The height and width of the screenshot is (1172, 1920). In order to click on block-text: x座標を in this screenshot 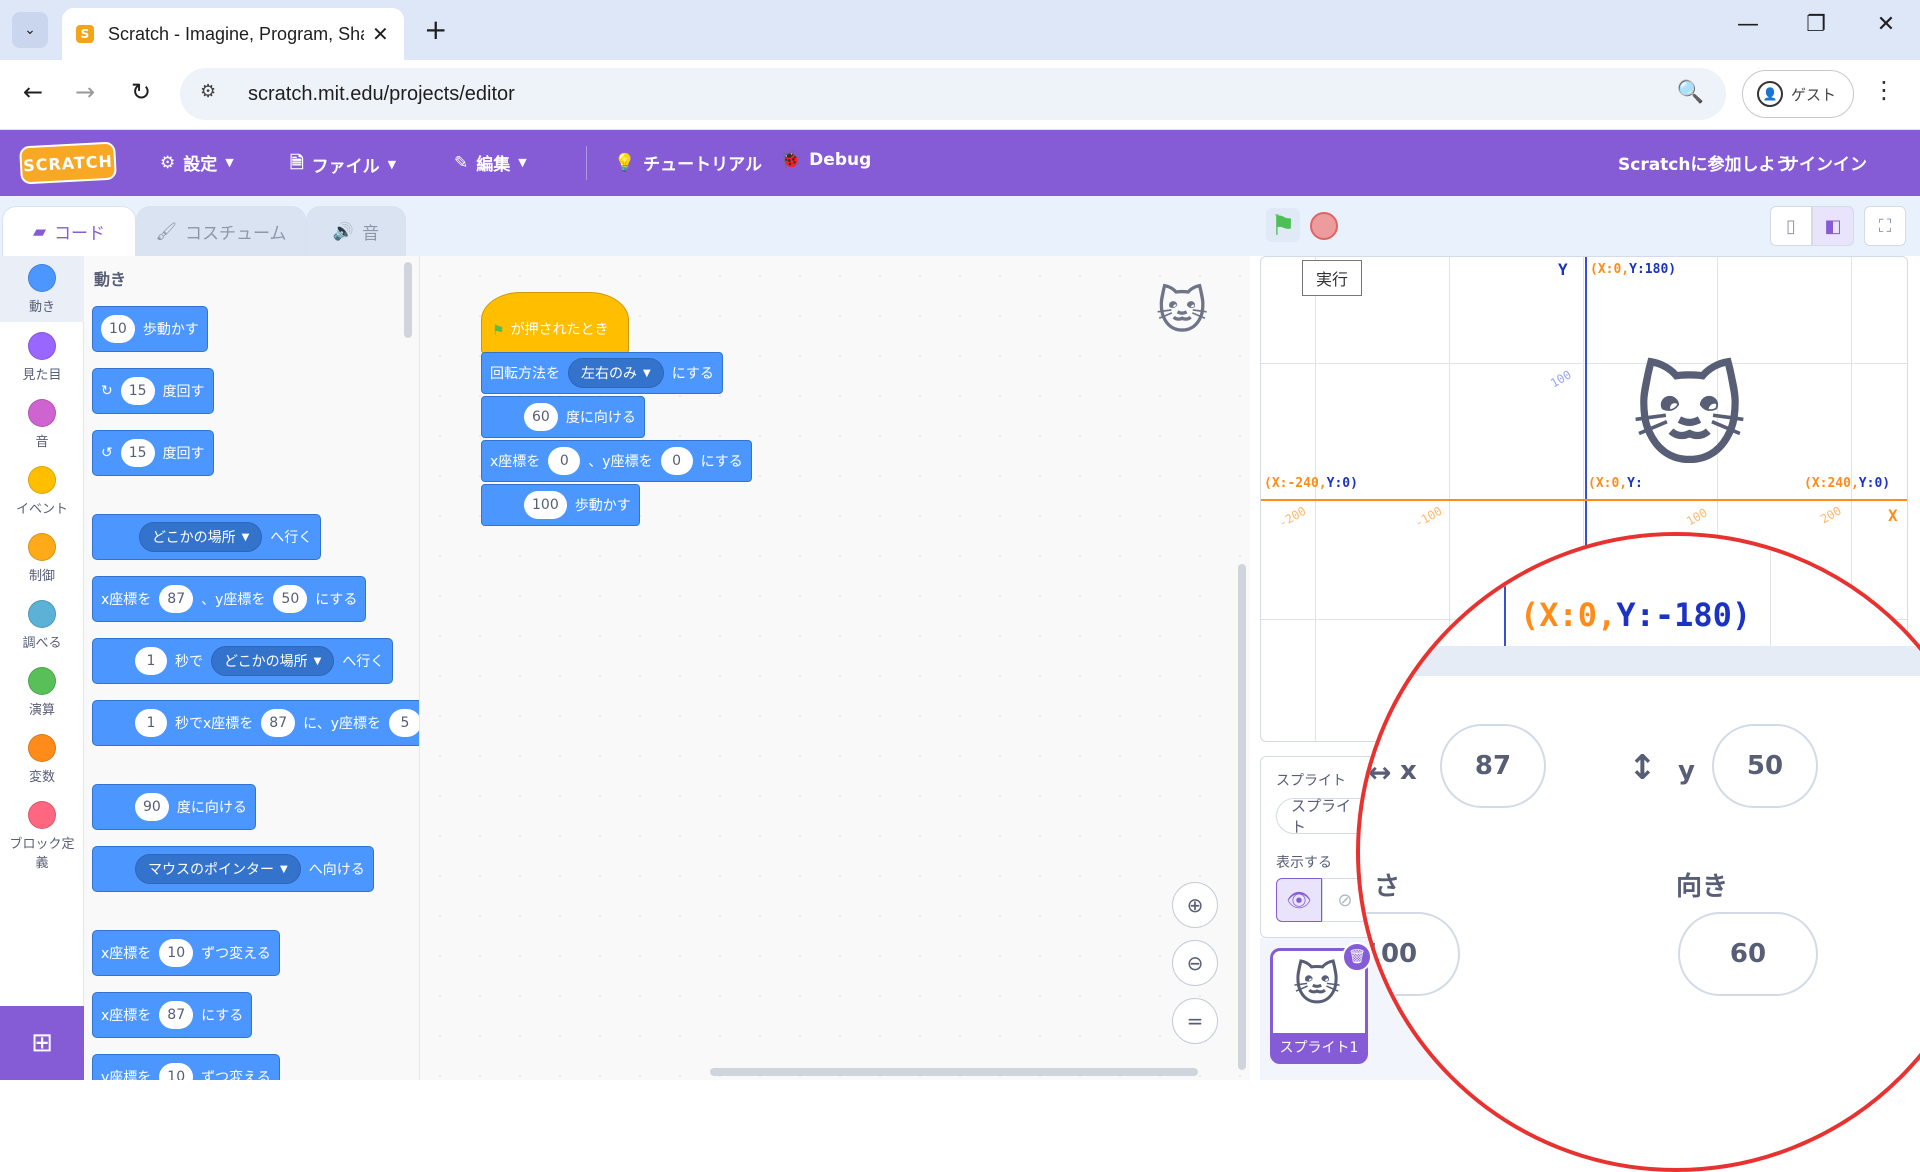, I will do `click(126, 600)`.